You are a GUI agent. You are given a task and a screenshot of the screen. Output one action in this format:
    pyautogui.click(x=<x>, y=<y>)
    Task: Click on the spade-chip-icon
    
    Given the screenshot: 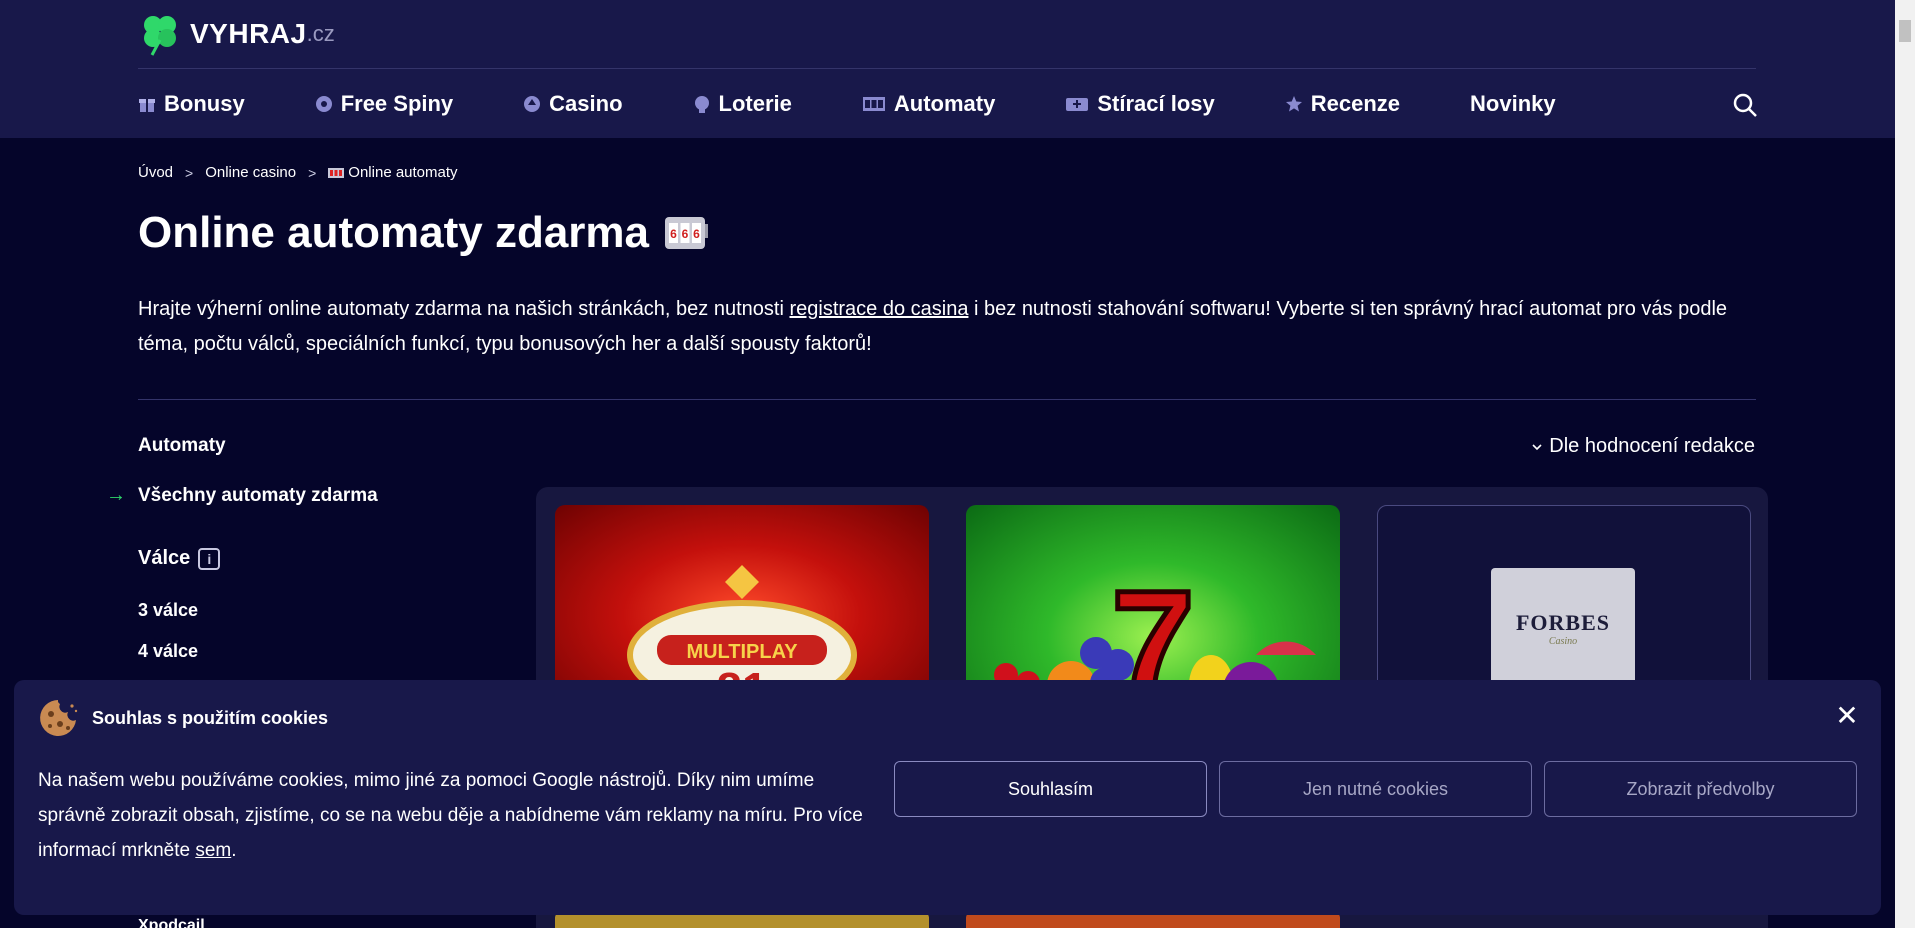 What is the action you would take?
    pyautogui.click(x=532, y=104)
    